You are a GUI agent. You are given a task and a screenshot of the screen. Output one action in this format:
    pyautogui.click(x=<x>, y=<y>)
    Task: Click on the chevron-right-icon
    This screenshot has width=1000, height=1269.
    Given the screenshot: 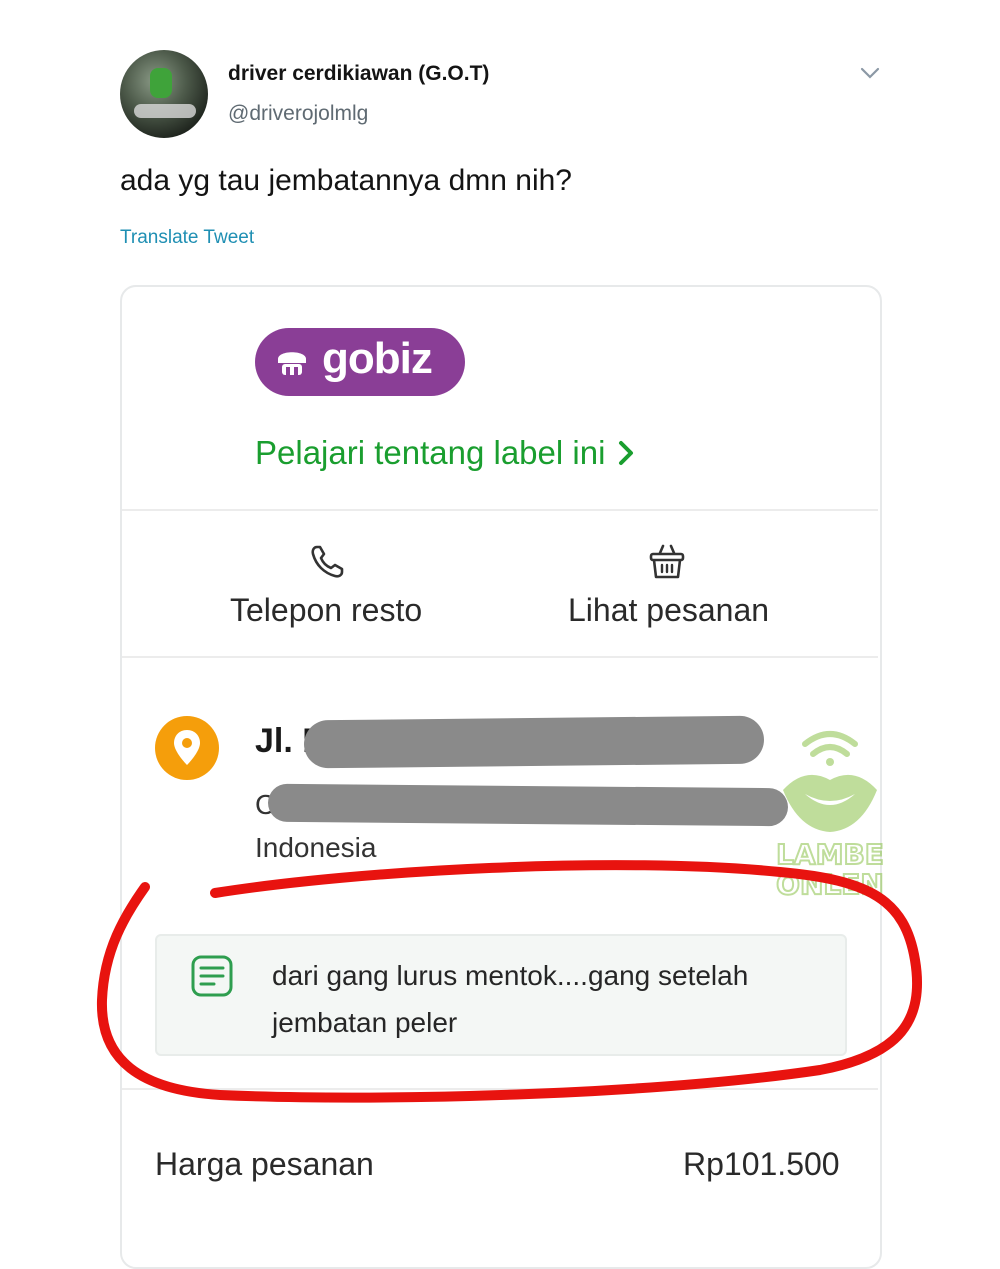 What is the action you would take?
    pyautogui.click(x=626, y=453)
    